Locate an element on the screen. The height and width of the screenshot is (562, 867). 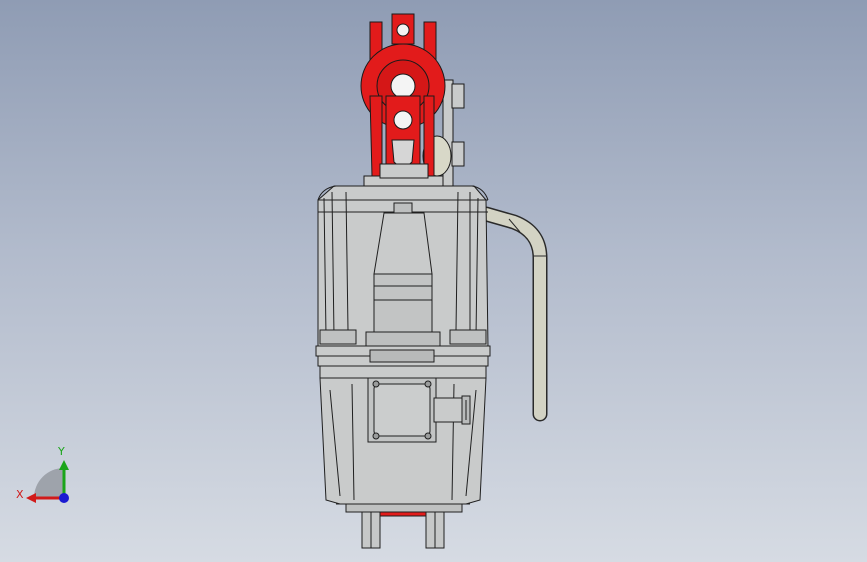
triad-plane-icon is located at coordinates (49, 483).